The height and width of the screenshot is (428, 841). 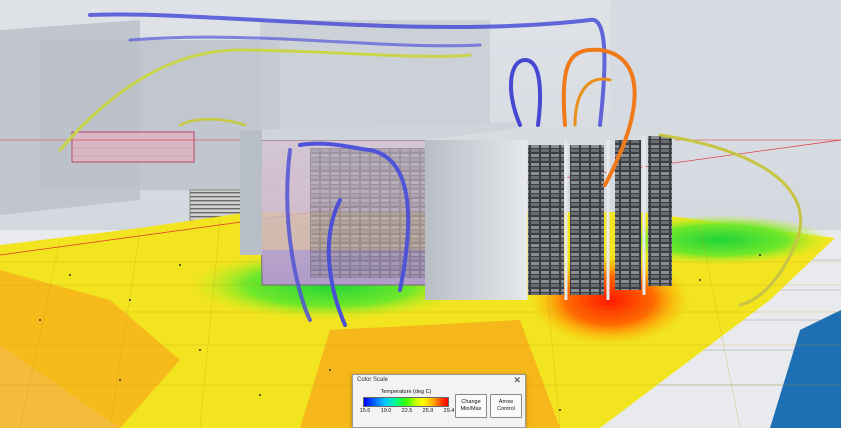 What do you see at coordinates (428, 411) in the screenshot?
I see `tick-label: 25.9` at bounding box center [428, 411].